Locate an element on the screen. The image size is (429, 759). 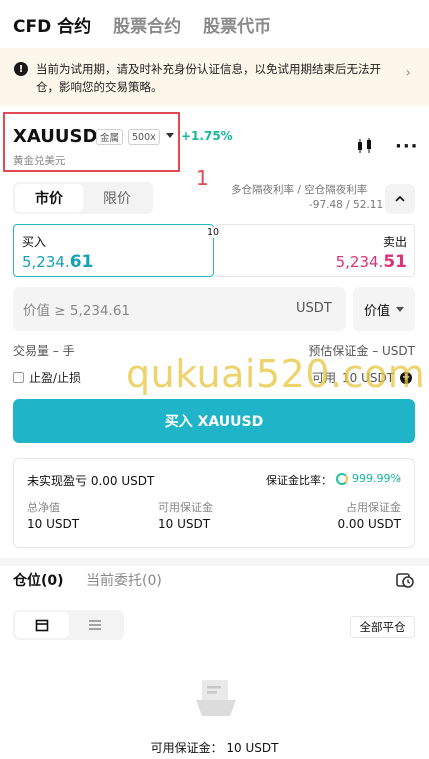
overnight-rate-label: 多仓隔夜利率 / 空仓隔夜利率 is located at coordinates (299, 190).